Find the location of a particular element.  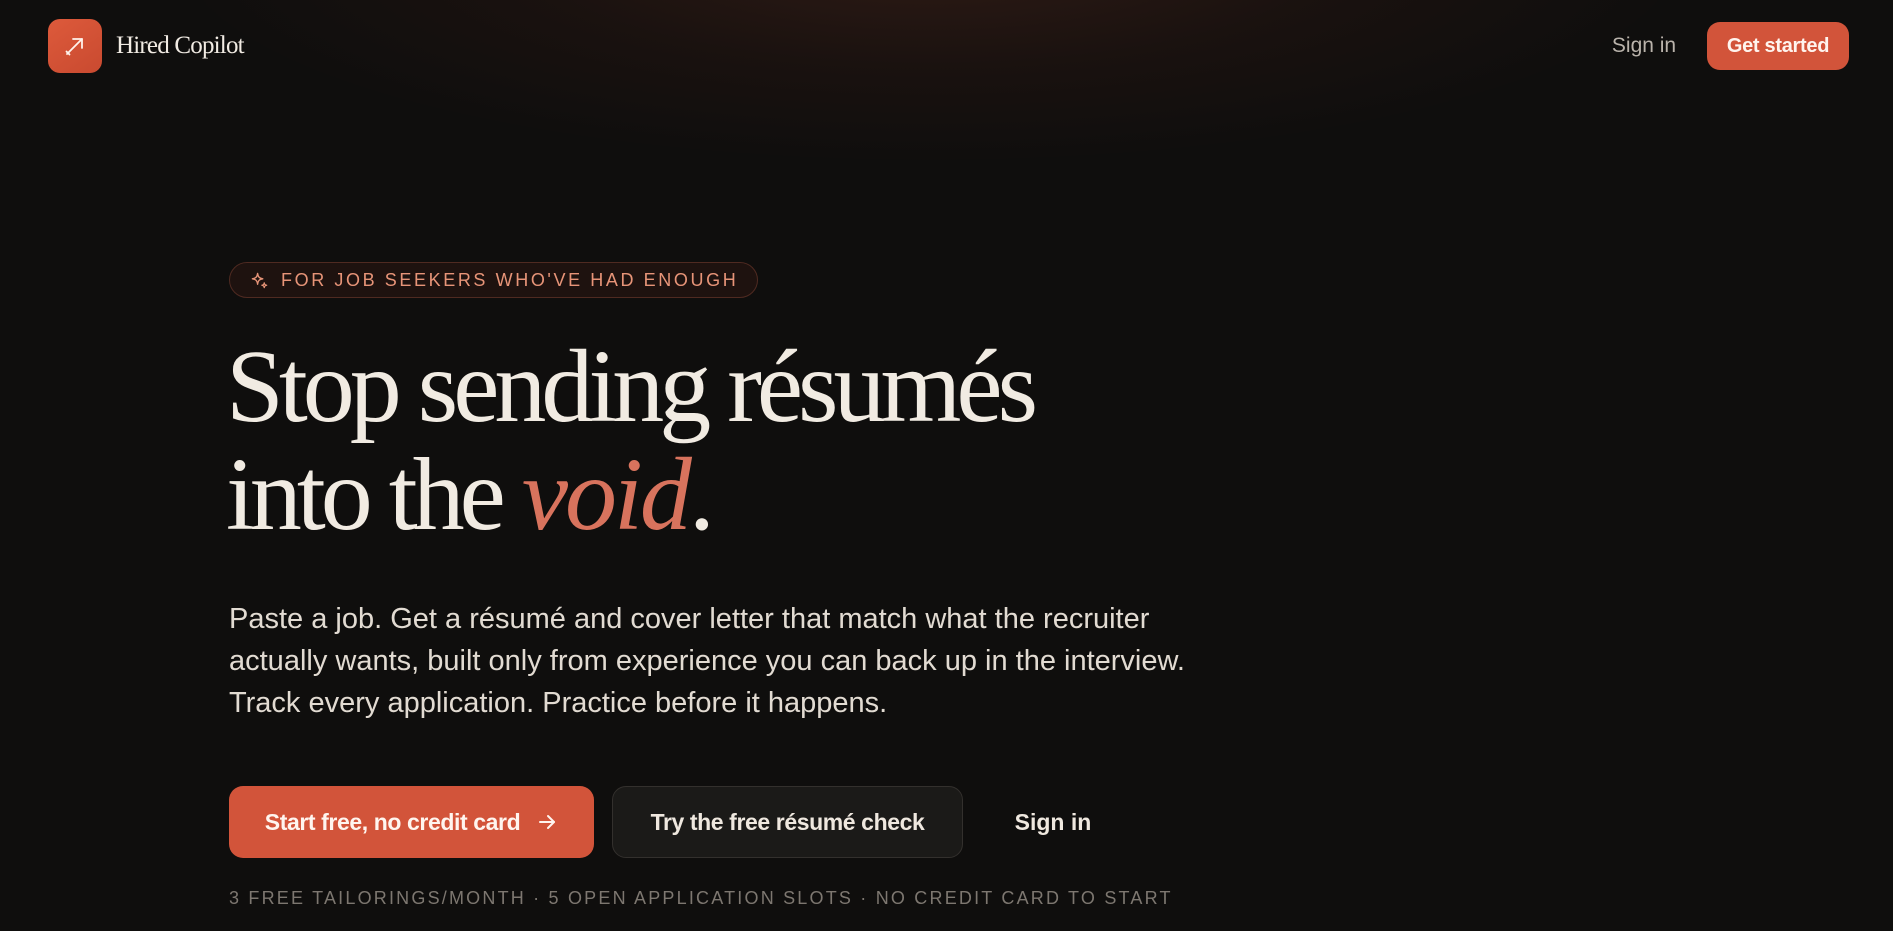

eyebrow-badge: FOR JOB SEEKERS WHO'VE HAD ENOUGH is located at coordinates (494, 280).